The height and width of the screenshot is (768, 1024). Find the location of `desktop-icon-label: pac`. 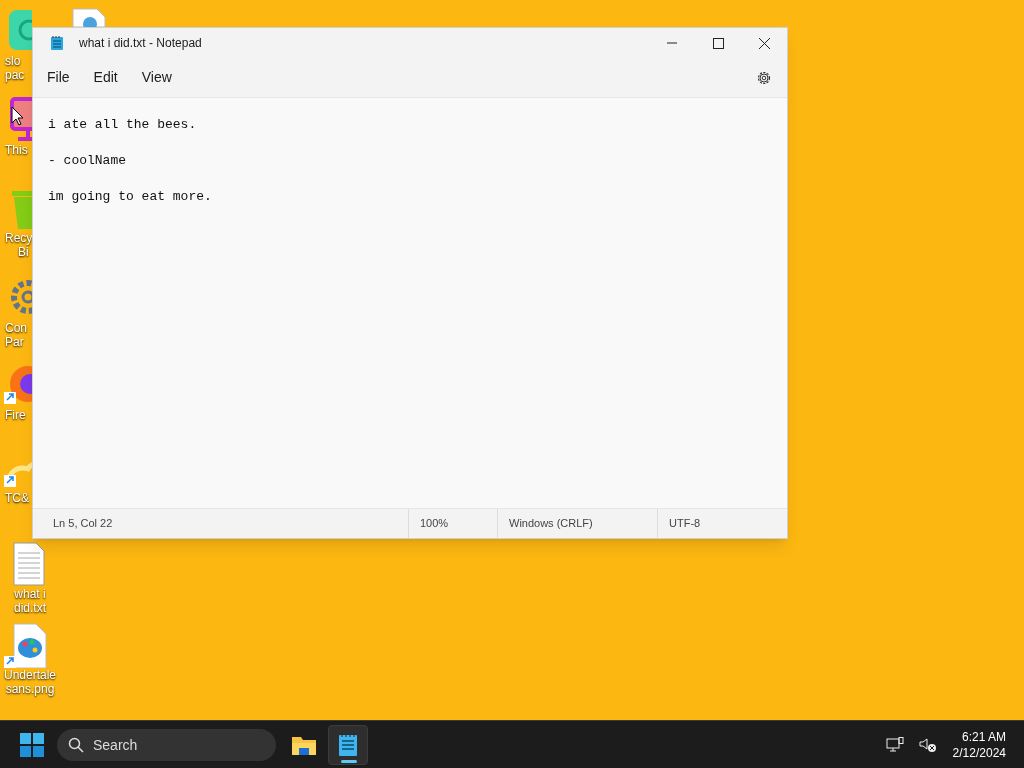

desktop-icon-label: pac is located at coordinates (15, 75).